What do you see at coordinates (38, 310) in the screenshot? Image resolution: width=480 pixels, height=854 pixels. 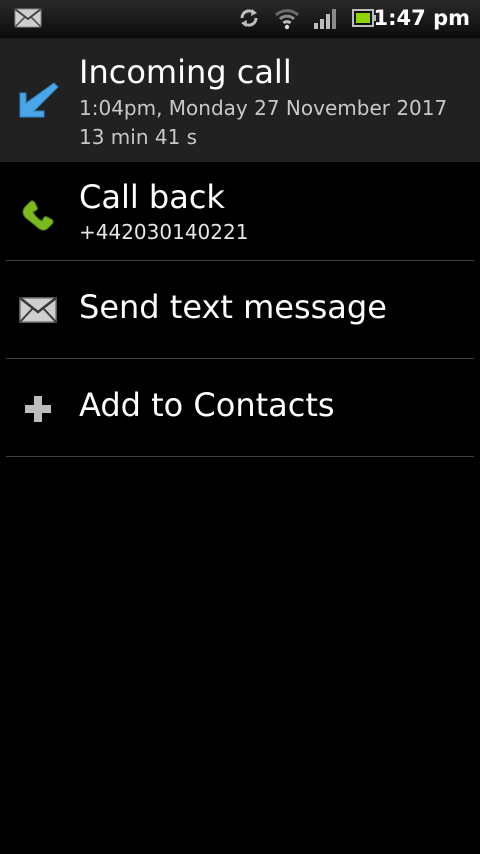 I see `envelope-icon` at bounding box center [38, 310].